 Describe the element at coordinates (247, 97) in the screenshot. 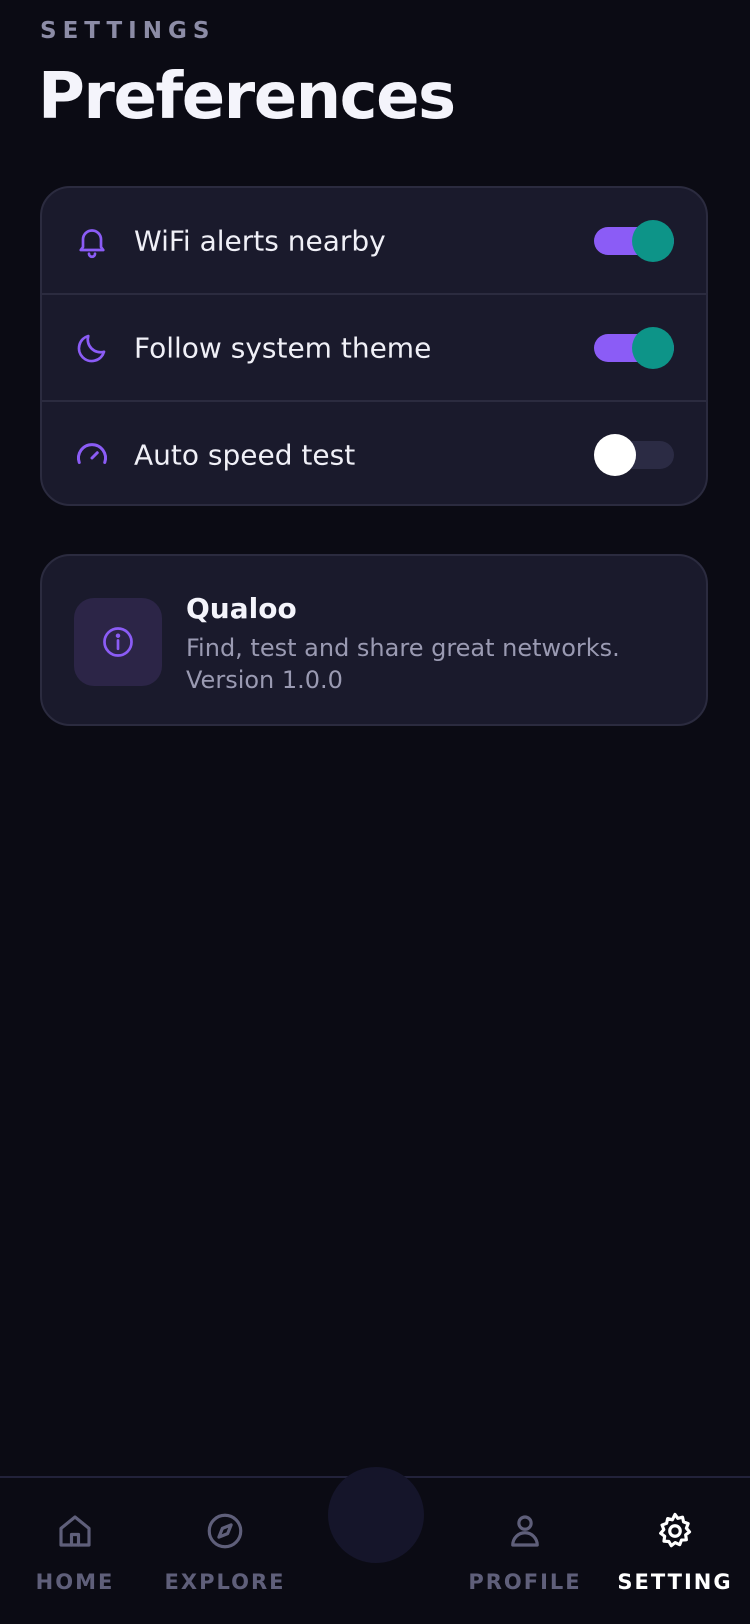

I see `page-title: Preferences` at that location.